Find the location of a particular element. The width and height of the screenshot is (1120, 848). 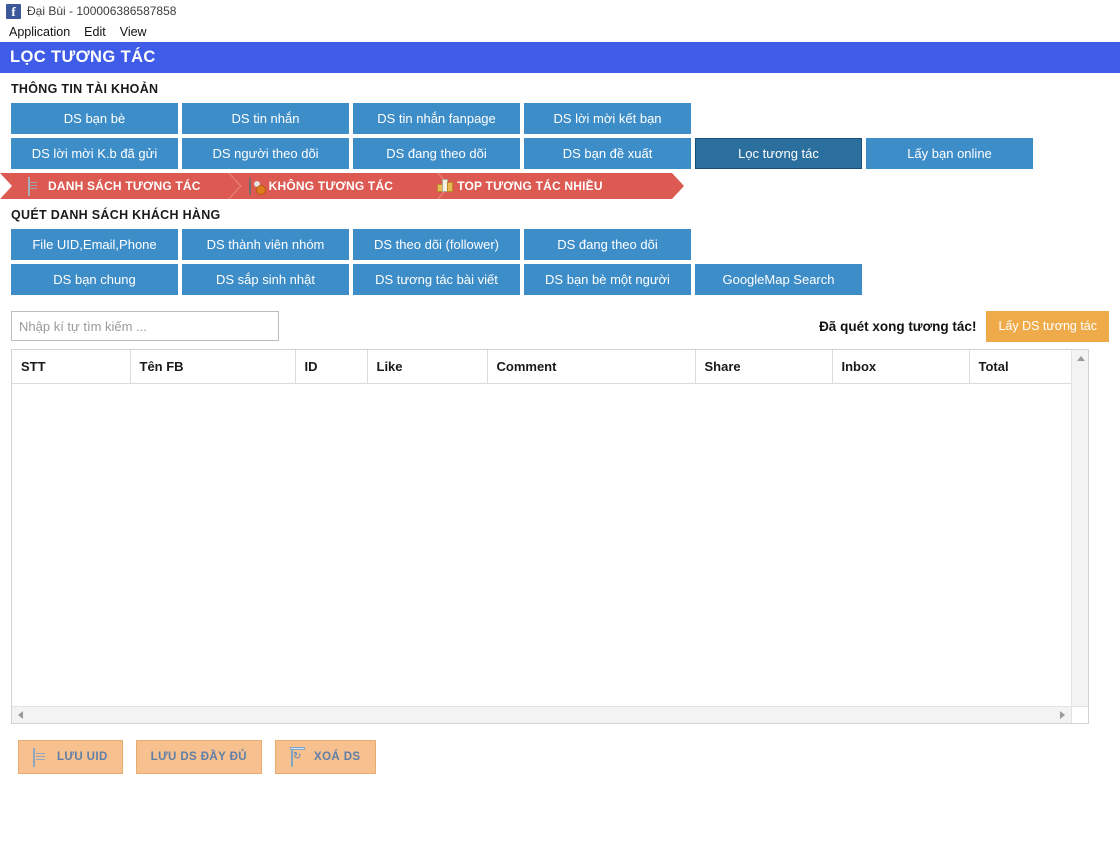

document-icon is located at coordinates (36, 186).